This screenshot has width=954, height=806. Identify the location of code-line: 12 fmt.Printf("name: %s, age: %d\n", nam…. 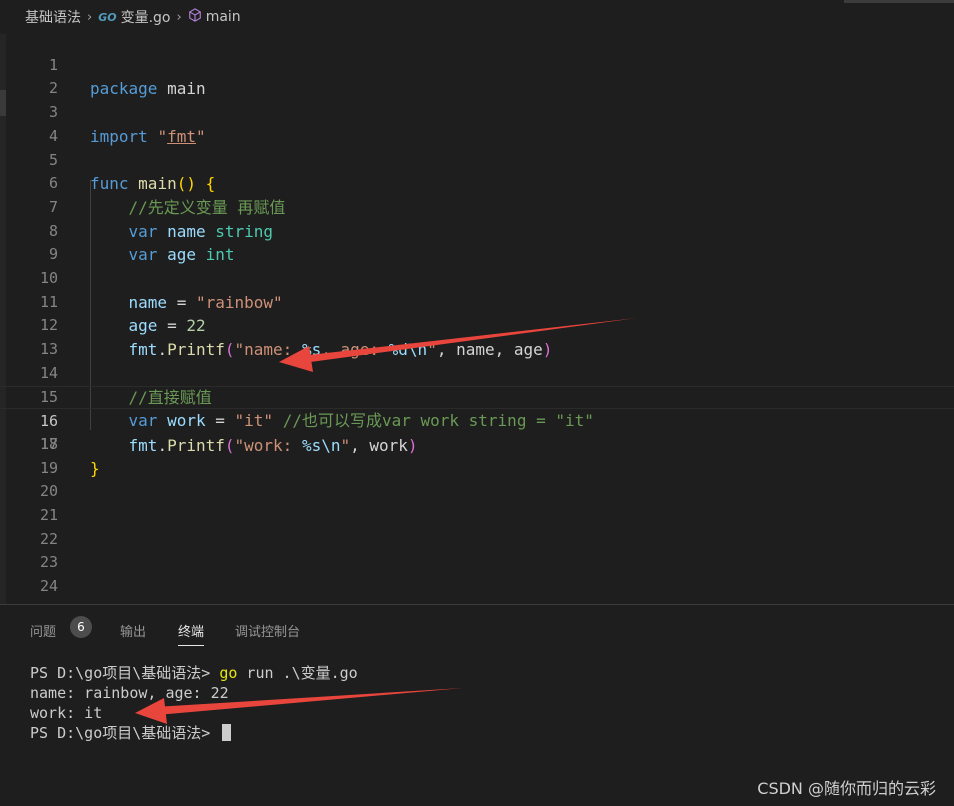
(477, 325).